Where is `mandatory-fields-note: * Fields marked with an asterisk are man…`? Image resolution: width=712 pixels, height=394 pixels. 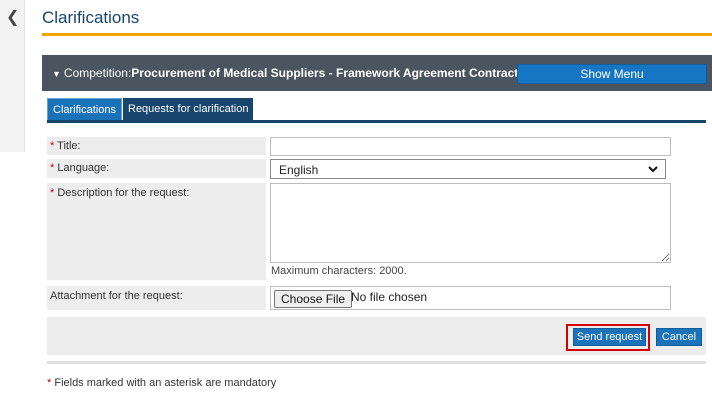 mandatory-fields-note: * Fields marked with an asterisk are man… is located at coordinates (162, 383).